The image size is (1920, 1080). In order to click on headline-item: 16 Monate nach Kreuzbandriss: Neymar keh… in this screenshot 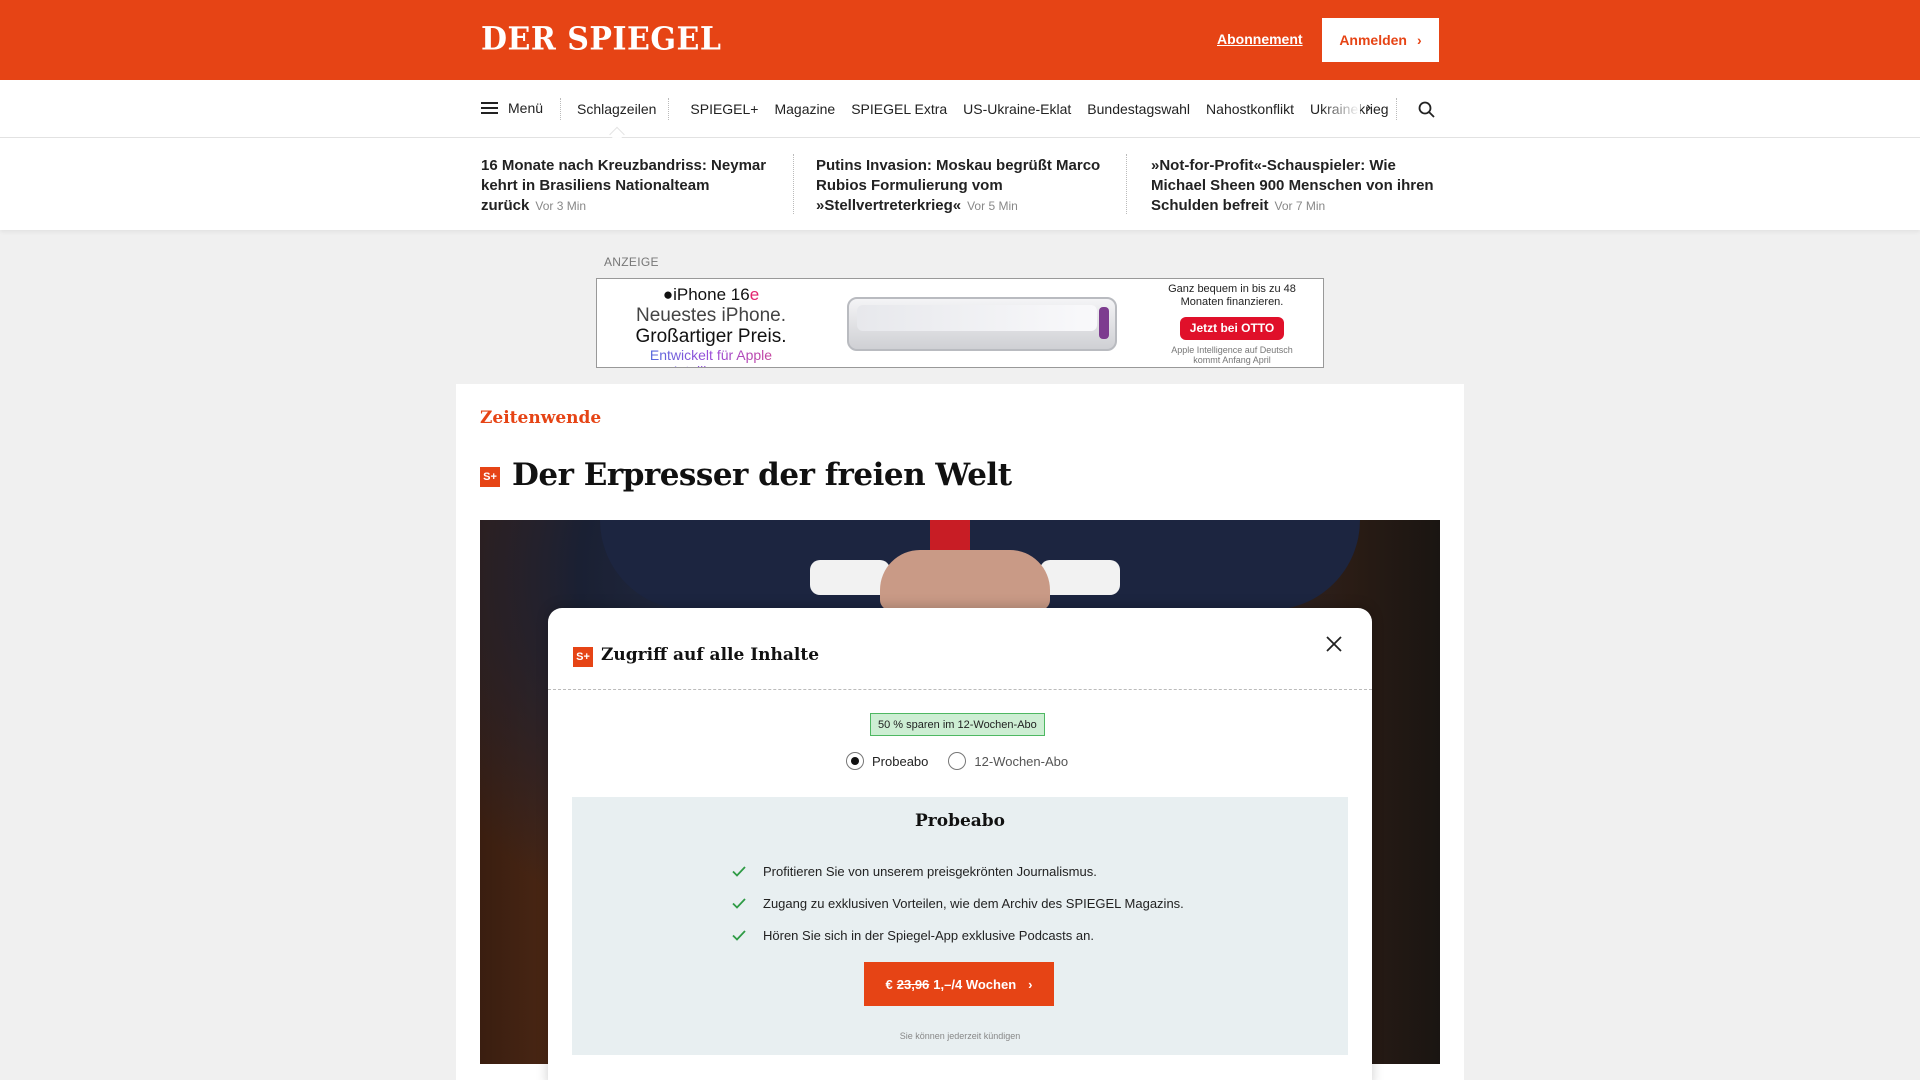, I will do `click(626, 186)`.